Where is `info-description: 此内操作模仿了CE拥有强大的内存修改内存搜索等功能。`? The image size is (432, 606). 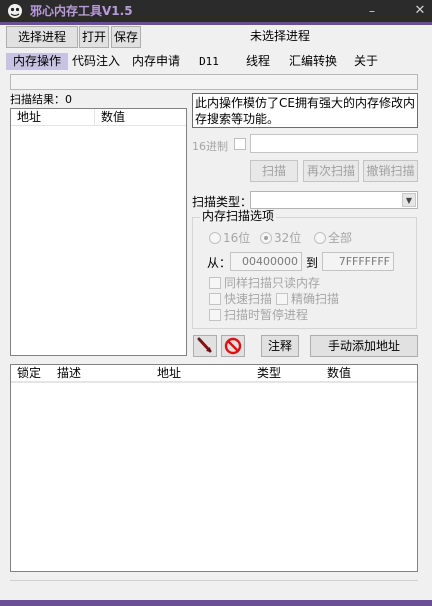 info-description: 此内操作模仿了CE拥有强大的内存修改内存搜索等功能。 is located at coordinates (305, 110).